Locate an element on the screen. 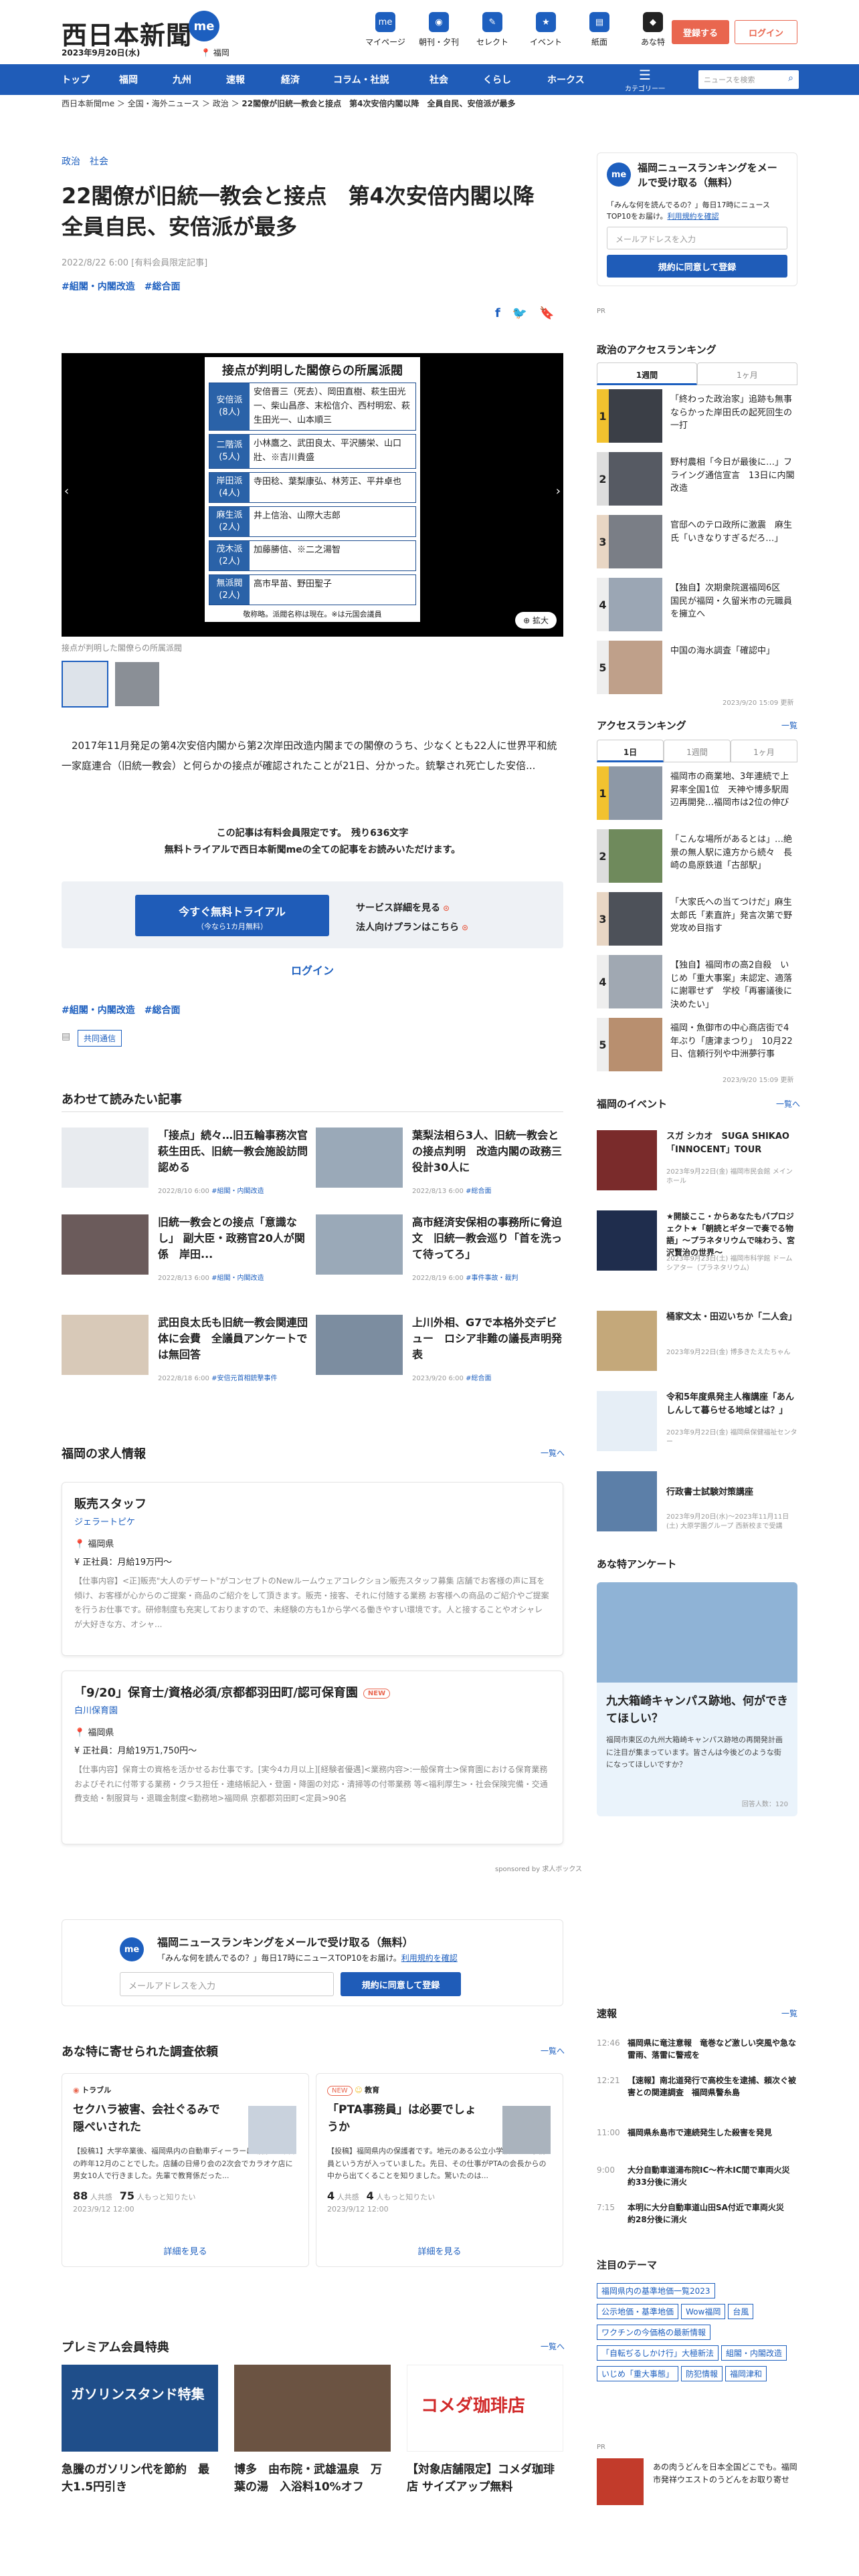  survey-more-link: 一覧へ is located at coordinates (553, 2050).